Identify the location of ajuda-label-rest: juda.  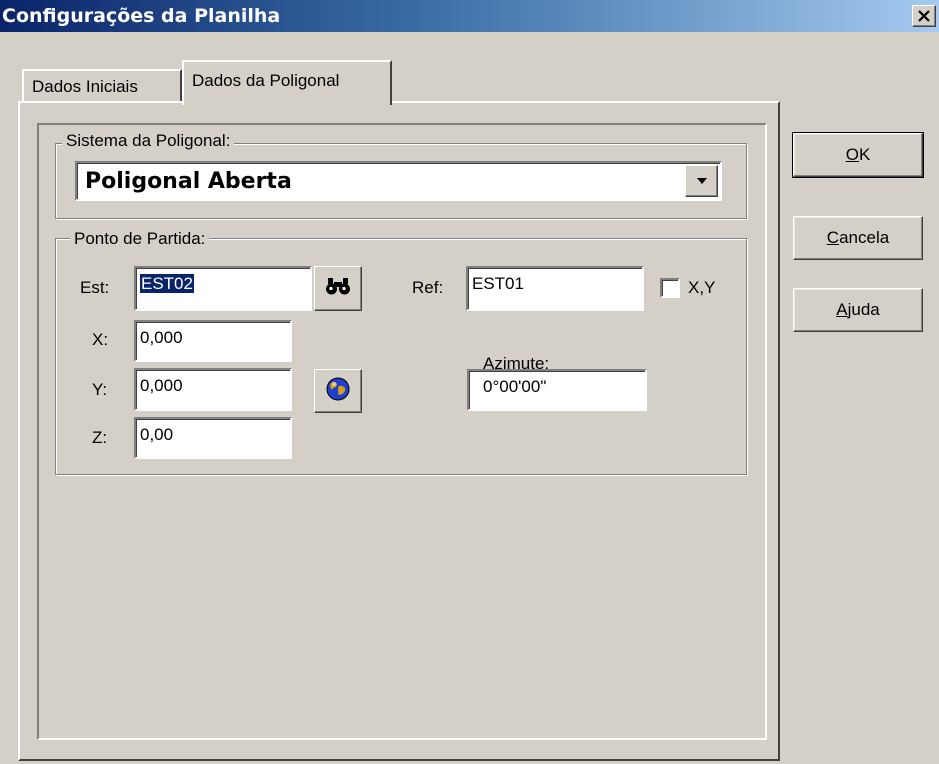
(863, 309).